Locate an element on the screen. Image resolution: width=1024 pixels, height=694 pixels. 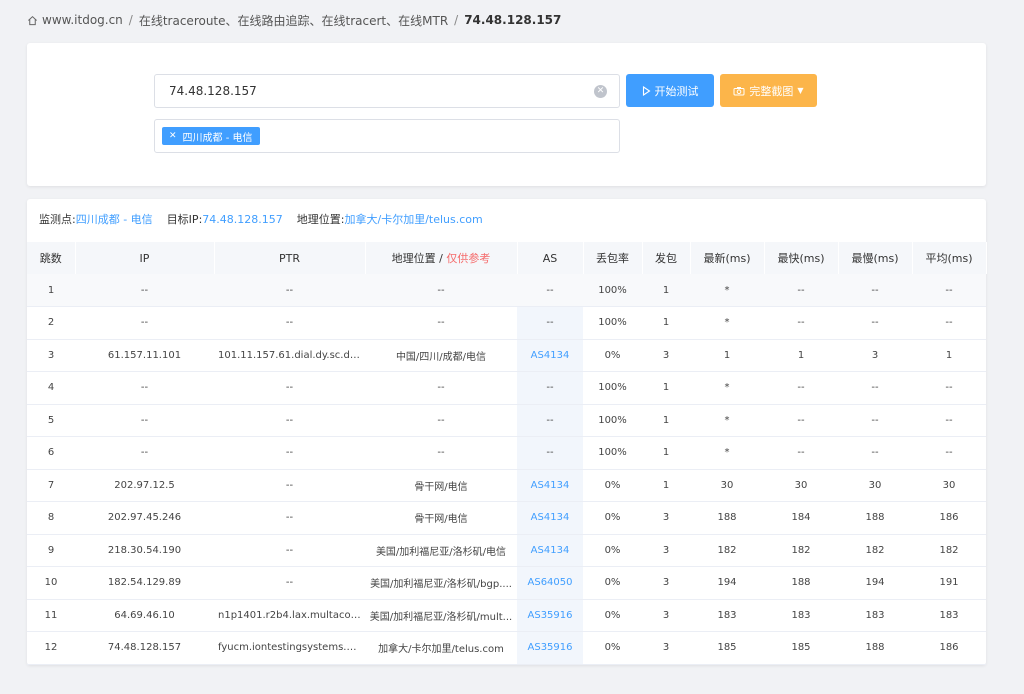
node-select: ✕ 四川成都 - 电信 is located at coordinates (387, 136).